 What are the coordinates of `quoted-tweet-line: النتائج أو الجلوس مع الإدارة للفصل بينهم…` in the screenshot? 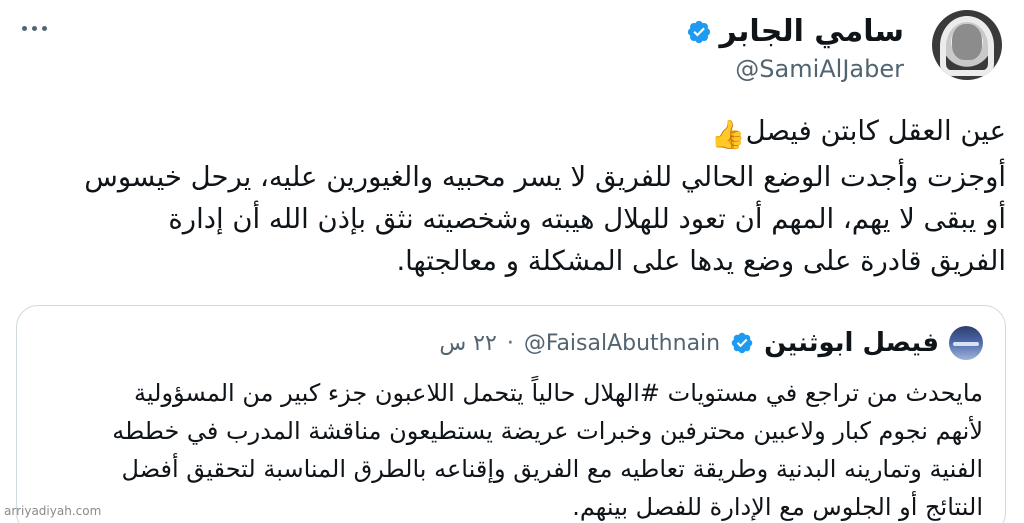 It's located at (777, 507).